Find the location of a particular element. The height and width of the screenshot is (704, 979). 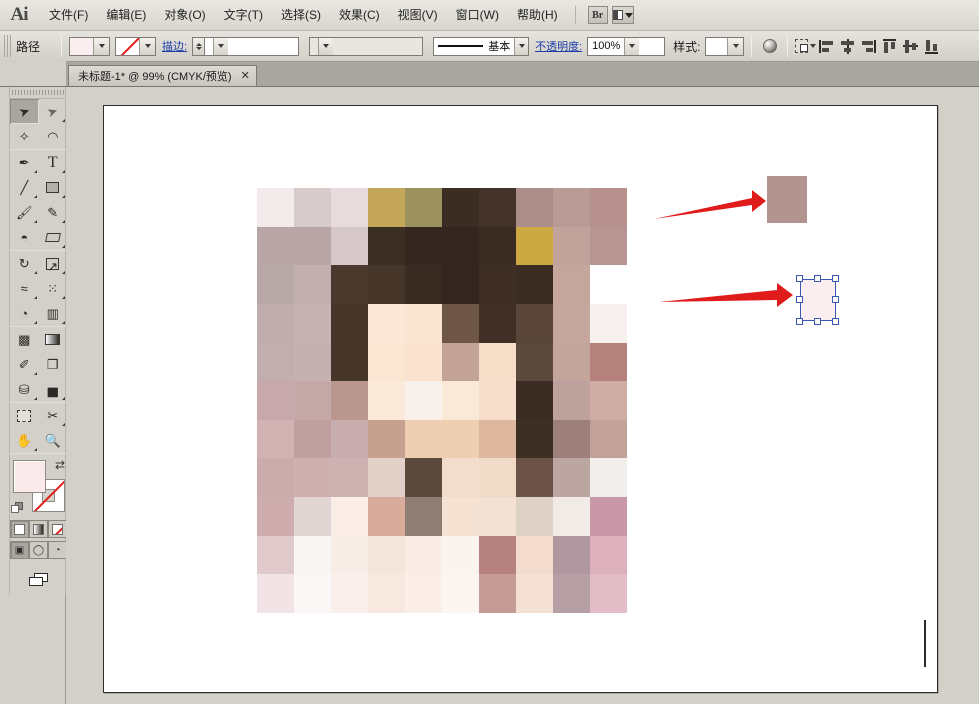

blob-brush-tool: ◓ is located at coordinates (24, 237).